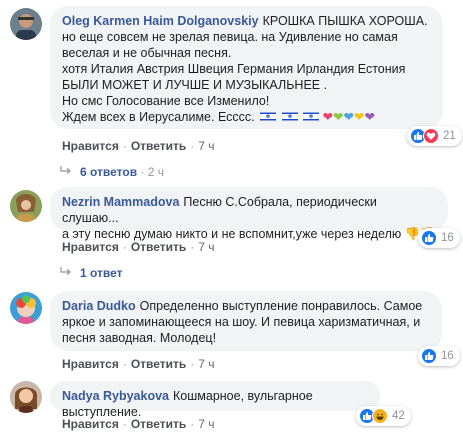 This screenshot has height=435, width=463. I want to click on replies-count: 1 ответ, so click(101, 273).